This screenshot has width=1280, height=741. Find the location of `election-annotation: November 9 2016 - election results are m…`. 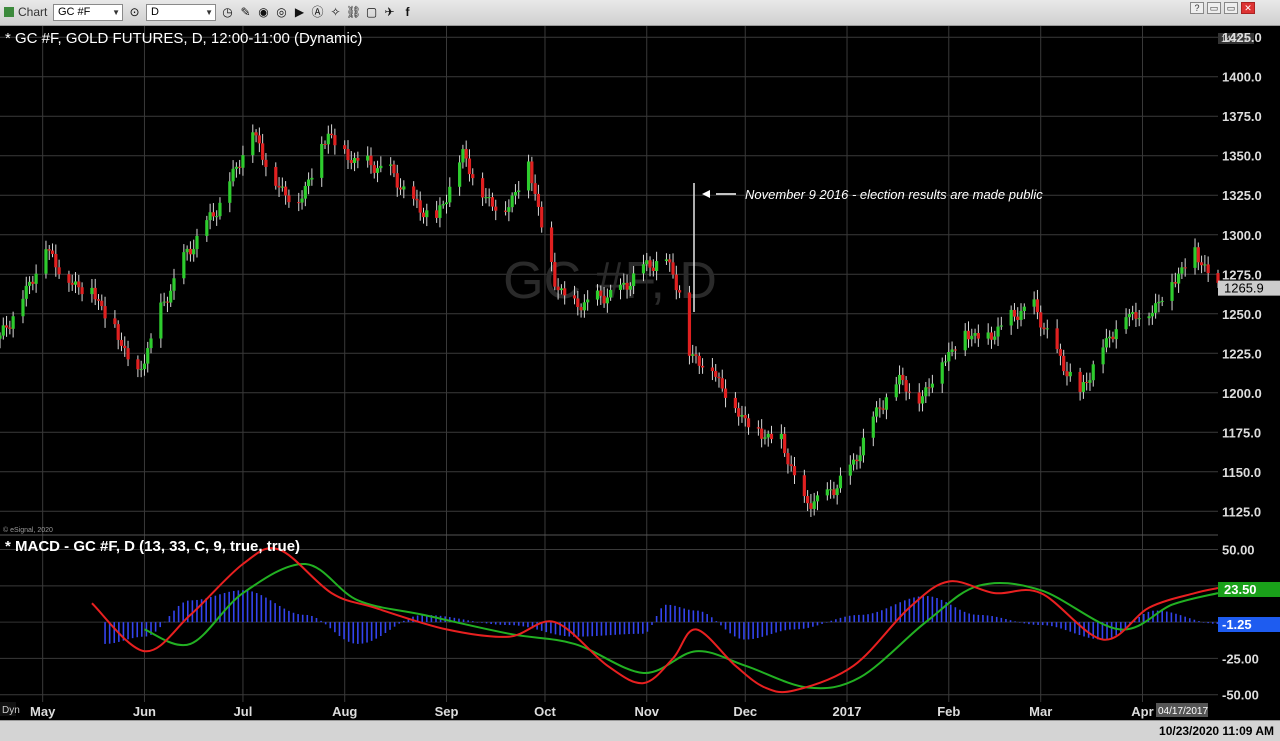

election-annotation: November 9 2016 - election results are m… is located at coordinates (894, 194).